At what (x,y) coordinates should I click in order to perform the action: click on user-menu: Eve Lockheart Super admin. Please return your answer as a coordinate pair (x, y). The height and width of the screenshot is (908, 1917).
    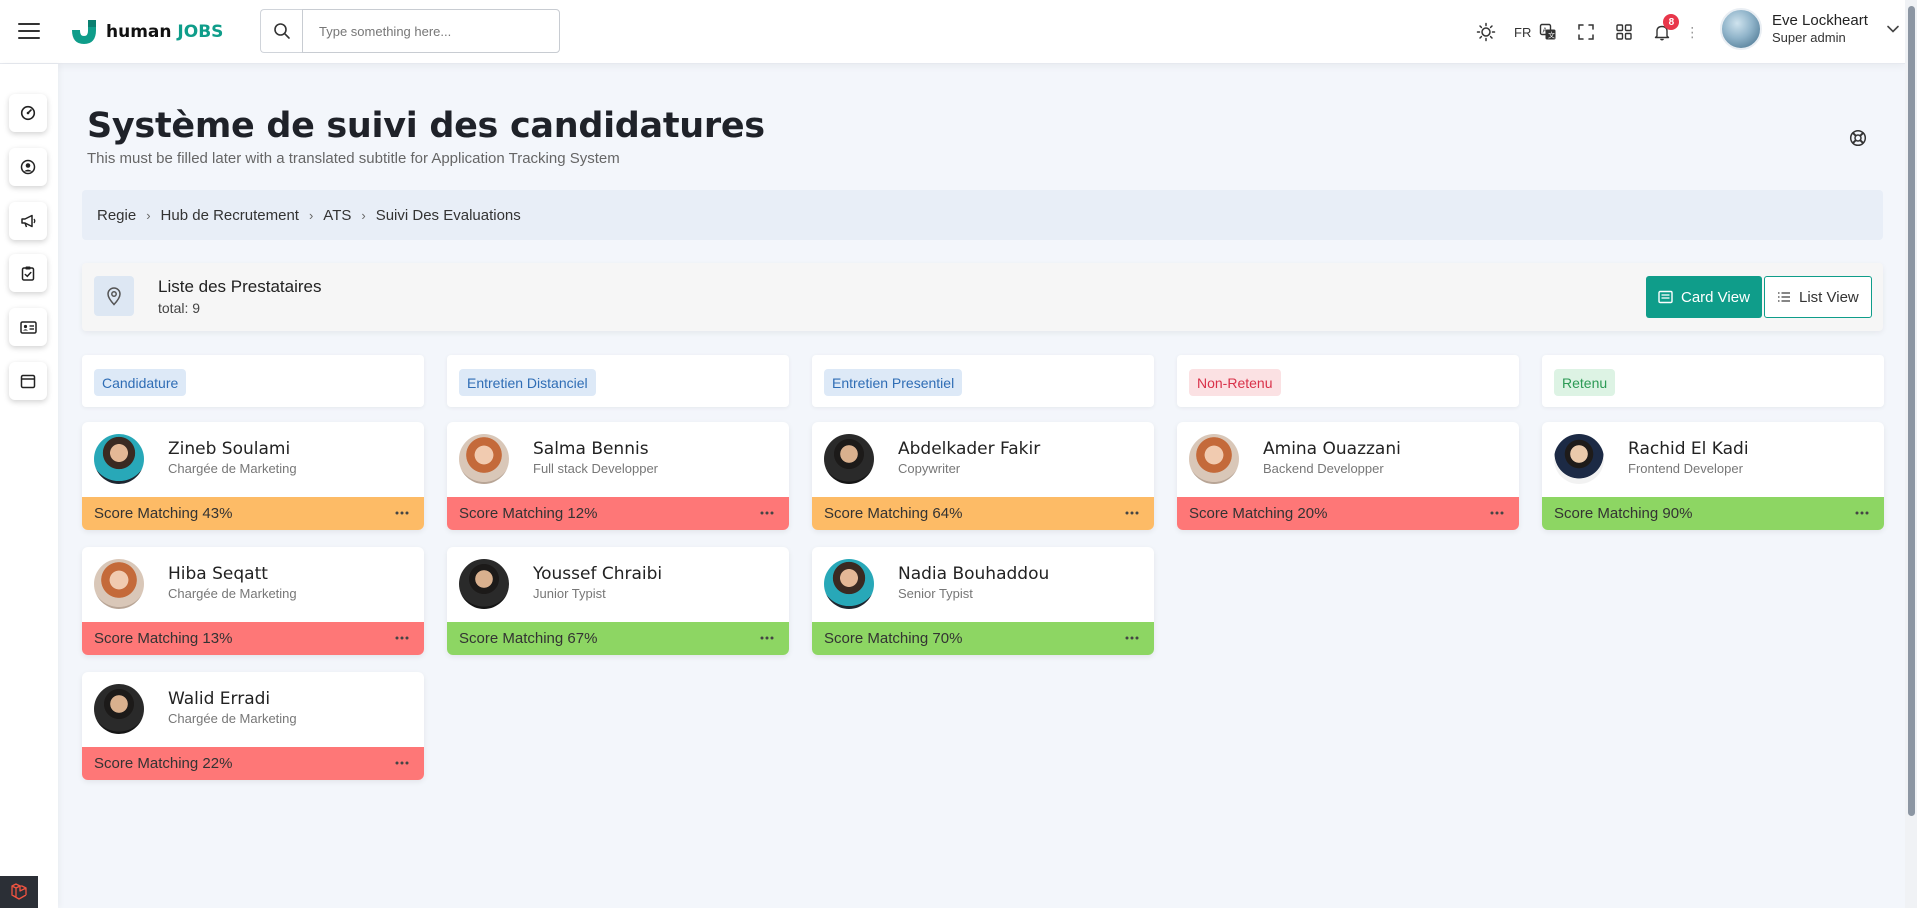
    Looking at the image, I should click on (1810, 29).